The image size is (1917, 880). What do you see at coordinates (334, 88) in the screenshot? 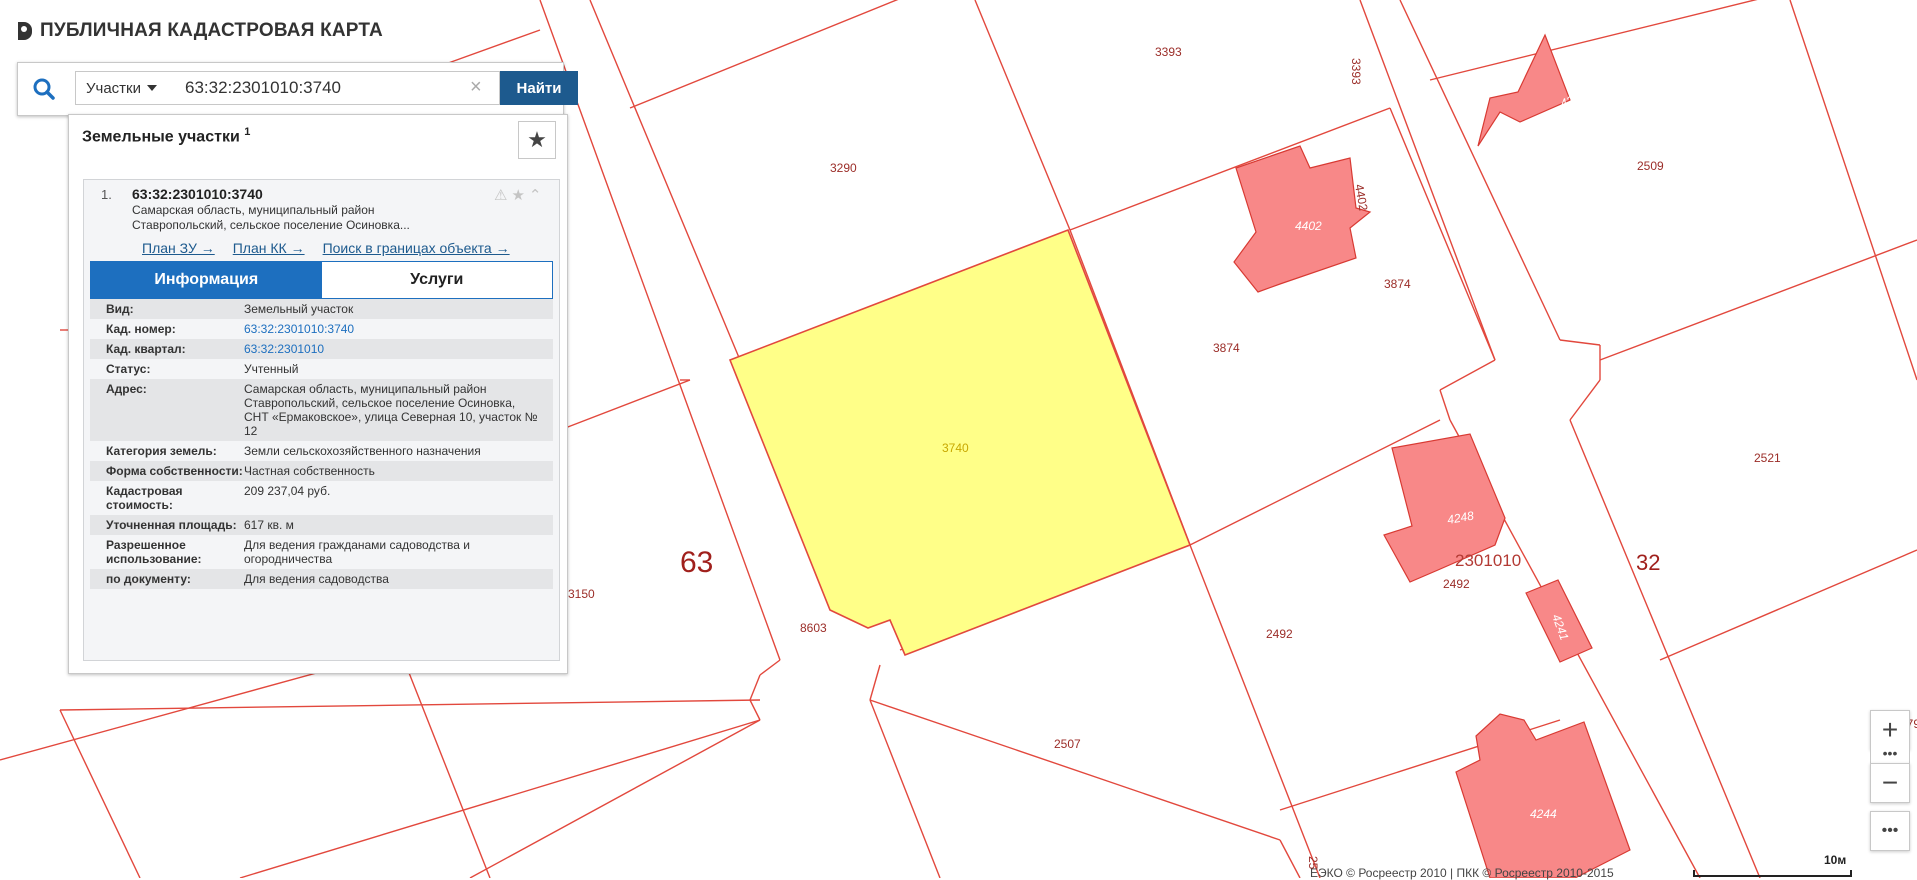
I see `search-input` at bounding box center [334, 88].